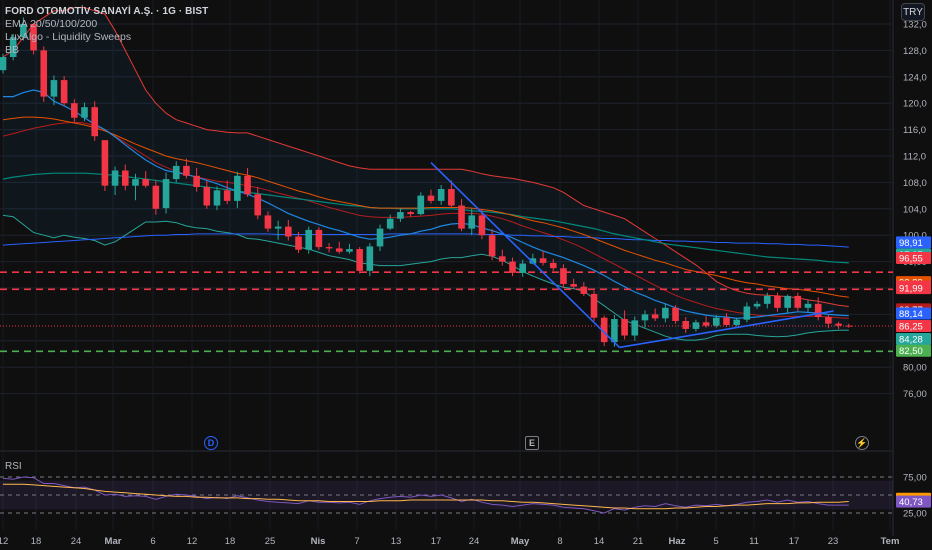  Describe the element at coordinates (51, 24) in the screenshot. I see `ema-indicator-label: EMA 20/50/100/200` at that location.